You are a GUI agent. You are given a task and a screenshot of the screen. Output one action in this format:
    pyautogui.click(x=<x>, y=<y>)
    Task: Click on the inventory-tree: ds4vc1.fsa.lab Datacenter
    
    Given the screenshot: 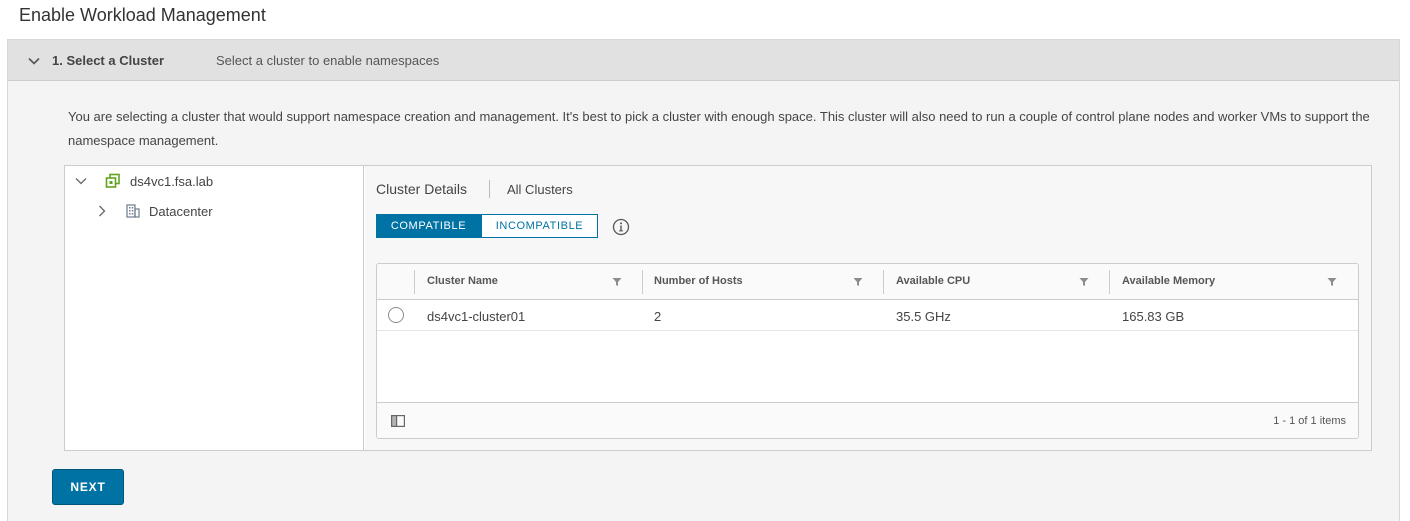 What is the action you would take?
    pyautogui.click(x=214, y=308)
    